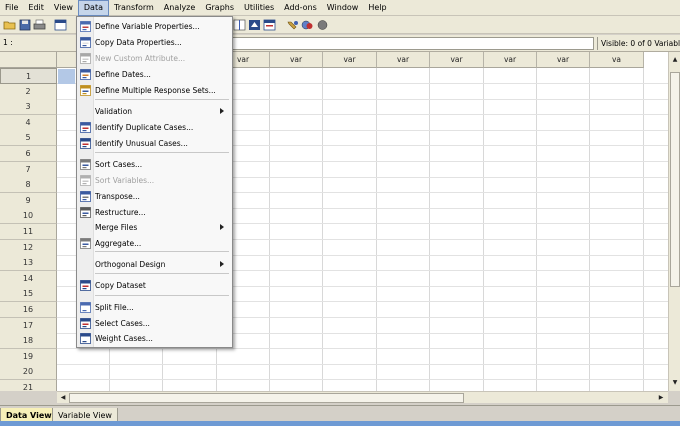 The height and width of the screenshot is (426, 680). I want to click on row-header: 5, so click(28, 138).